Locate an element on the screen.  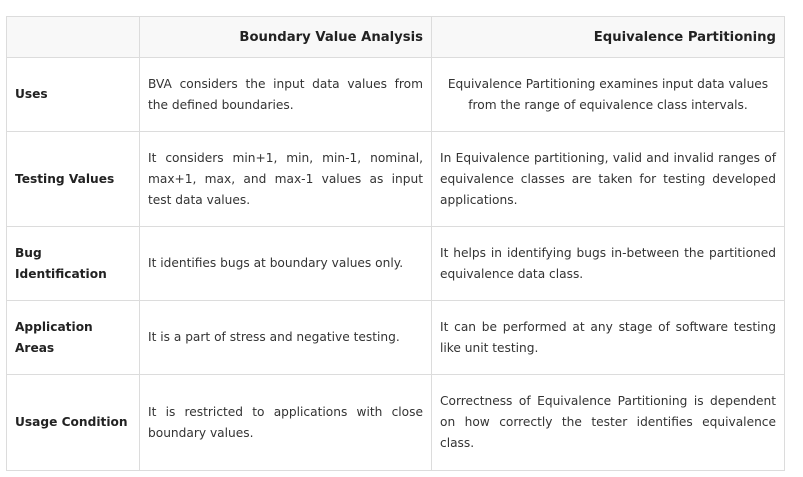
row-label: Uses is located at coordinates (73, 94).